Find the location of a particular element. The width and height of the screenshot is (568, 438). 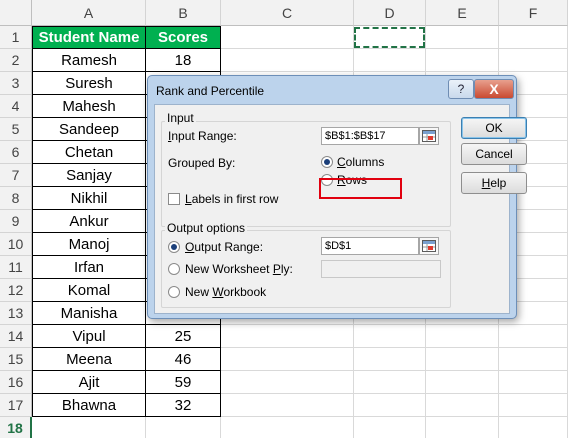

input-group-label: Input is located at coordinates (180, 118).